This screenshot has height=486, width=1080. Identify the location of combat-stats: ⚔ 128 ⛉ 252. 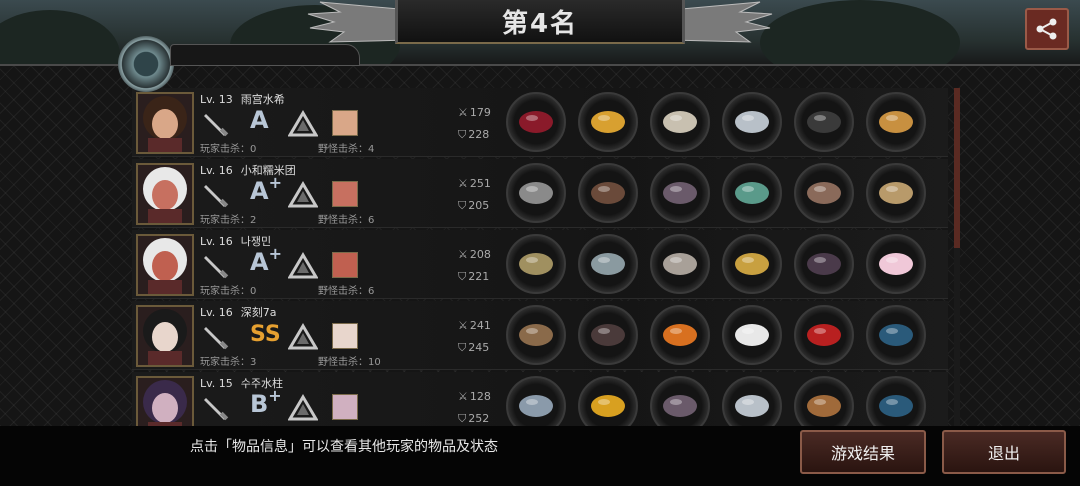
(474, 406).